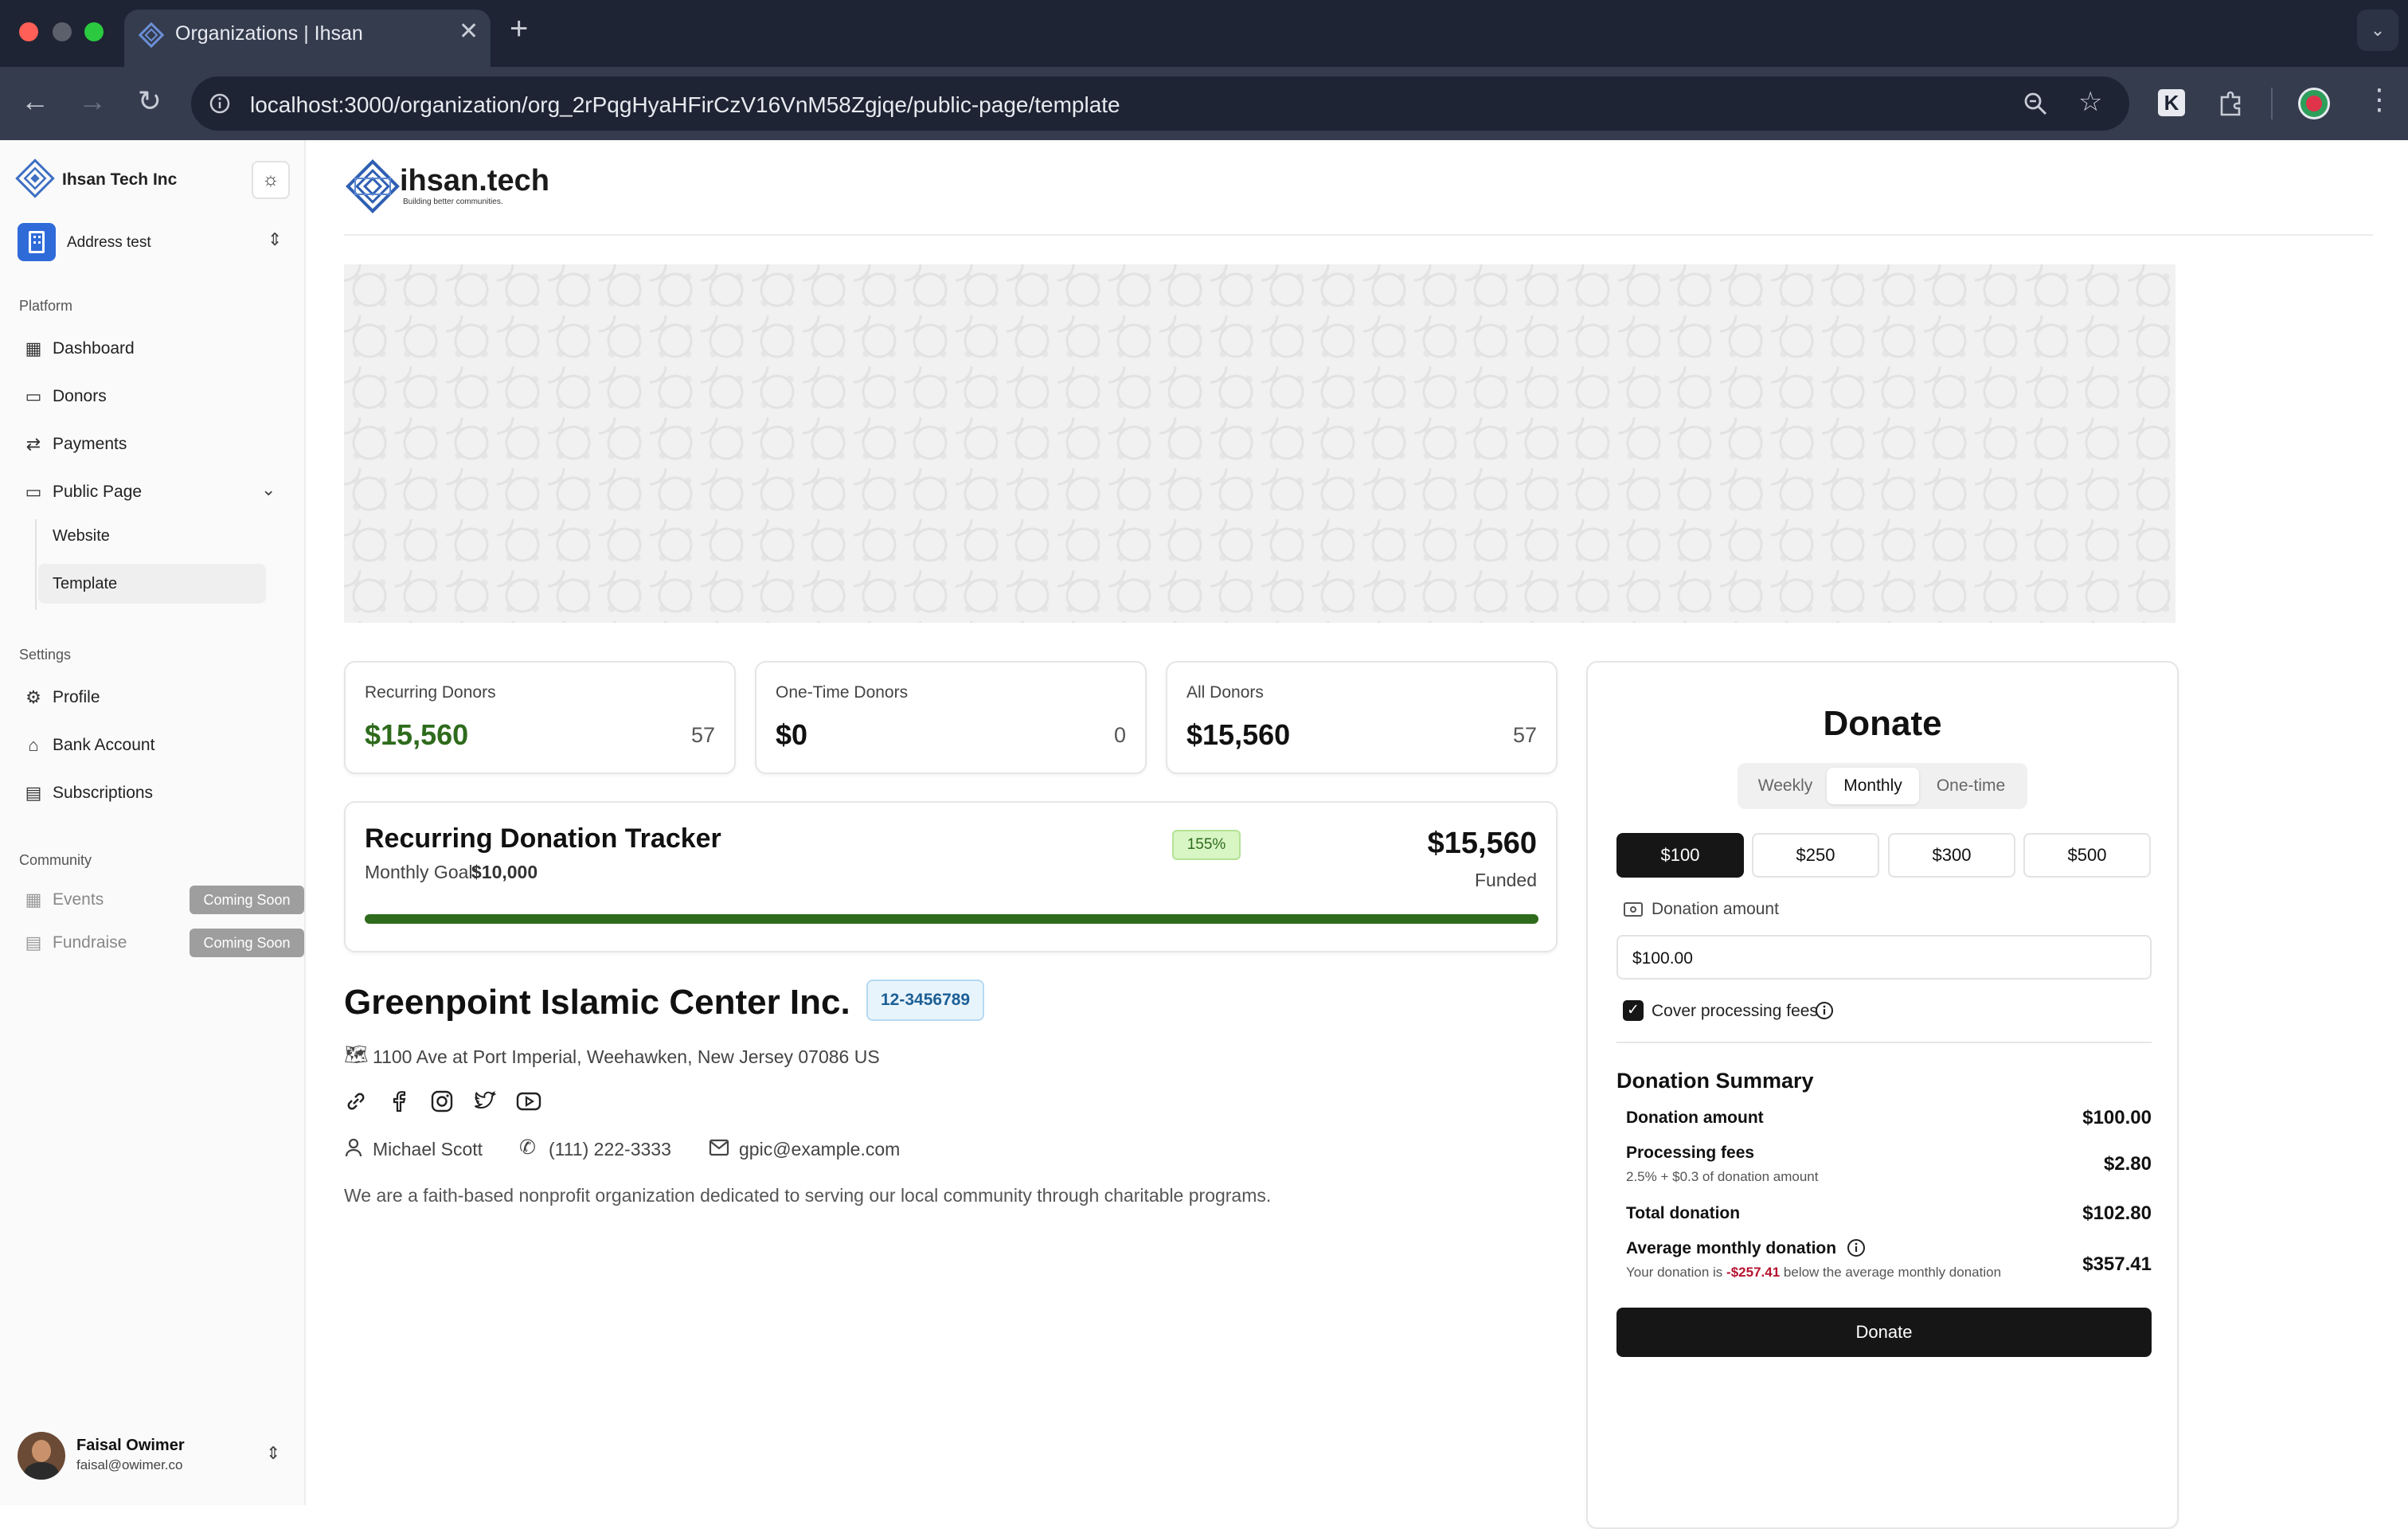 This screenshot has width=2408, height=1529. Describe the element at coordinates (1505, 880) in the screenshot. I see `funded-label: Funded` at that location.